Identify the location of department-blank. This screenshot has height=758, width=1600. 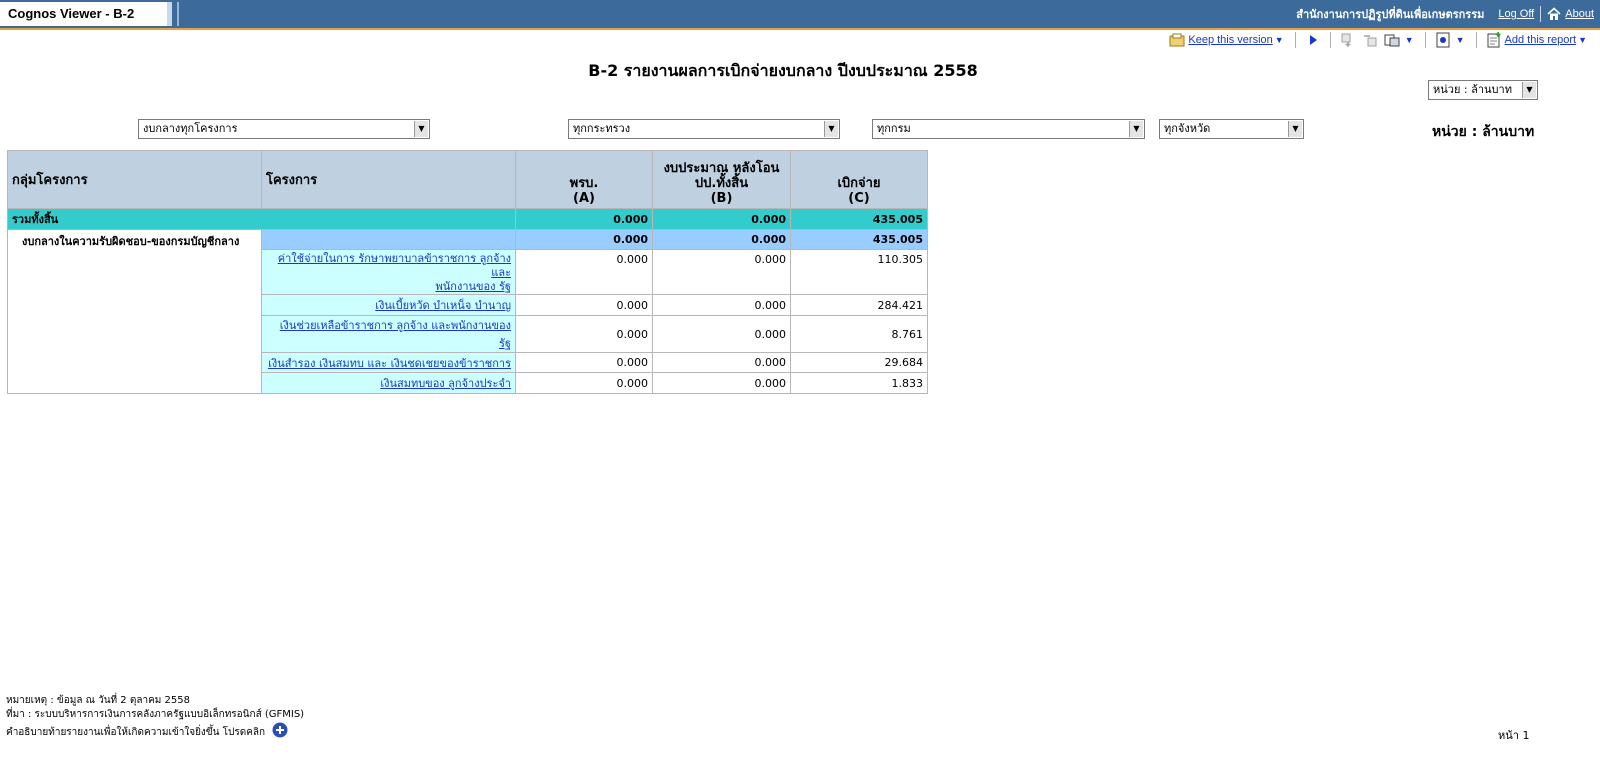
(388, 239).